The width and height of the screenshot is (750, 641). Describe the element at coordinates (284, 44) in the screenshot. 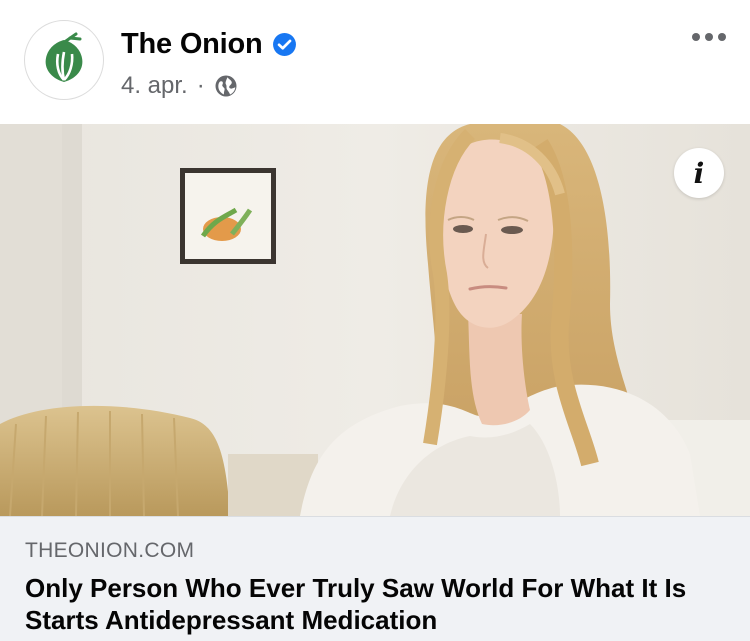

I see `verified-badge-icon` at that location.